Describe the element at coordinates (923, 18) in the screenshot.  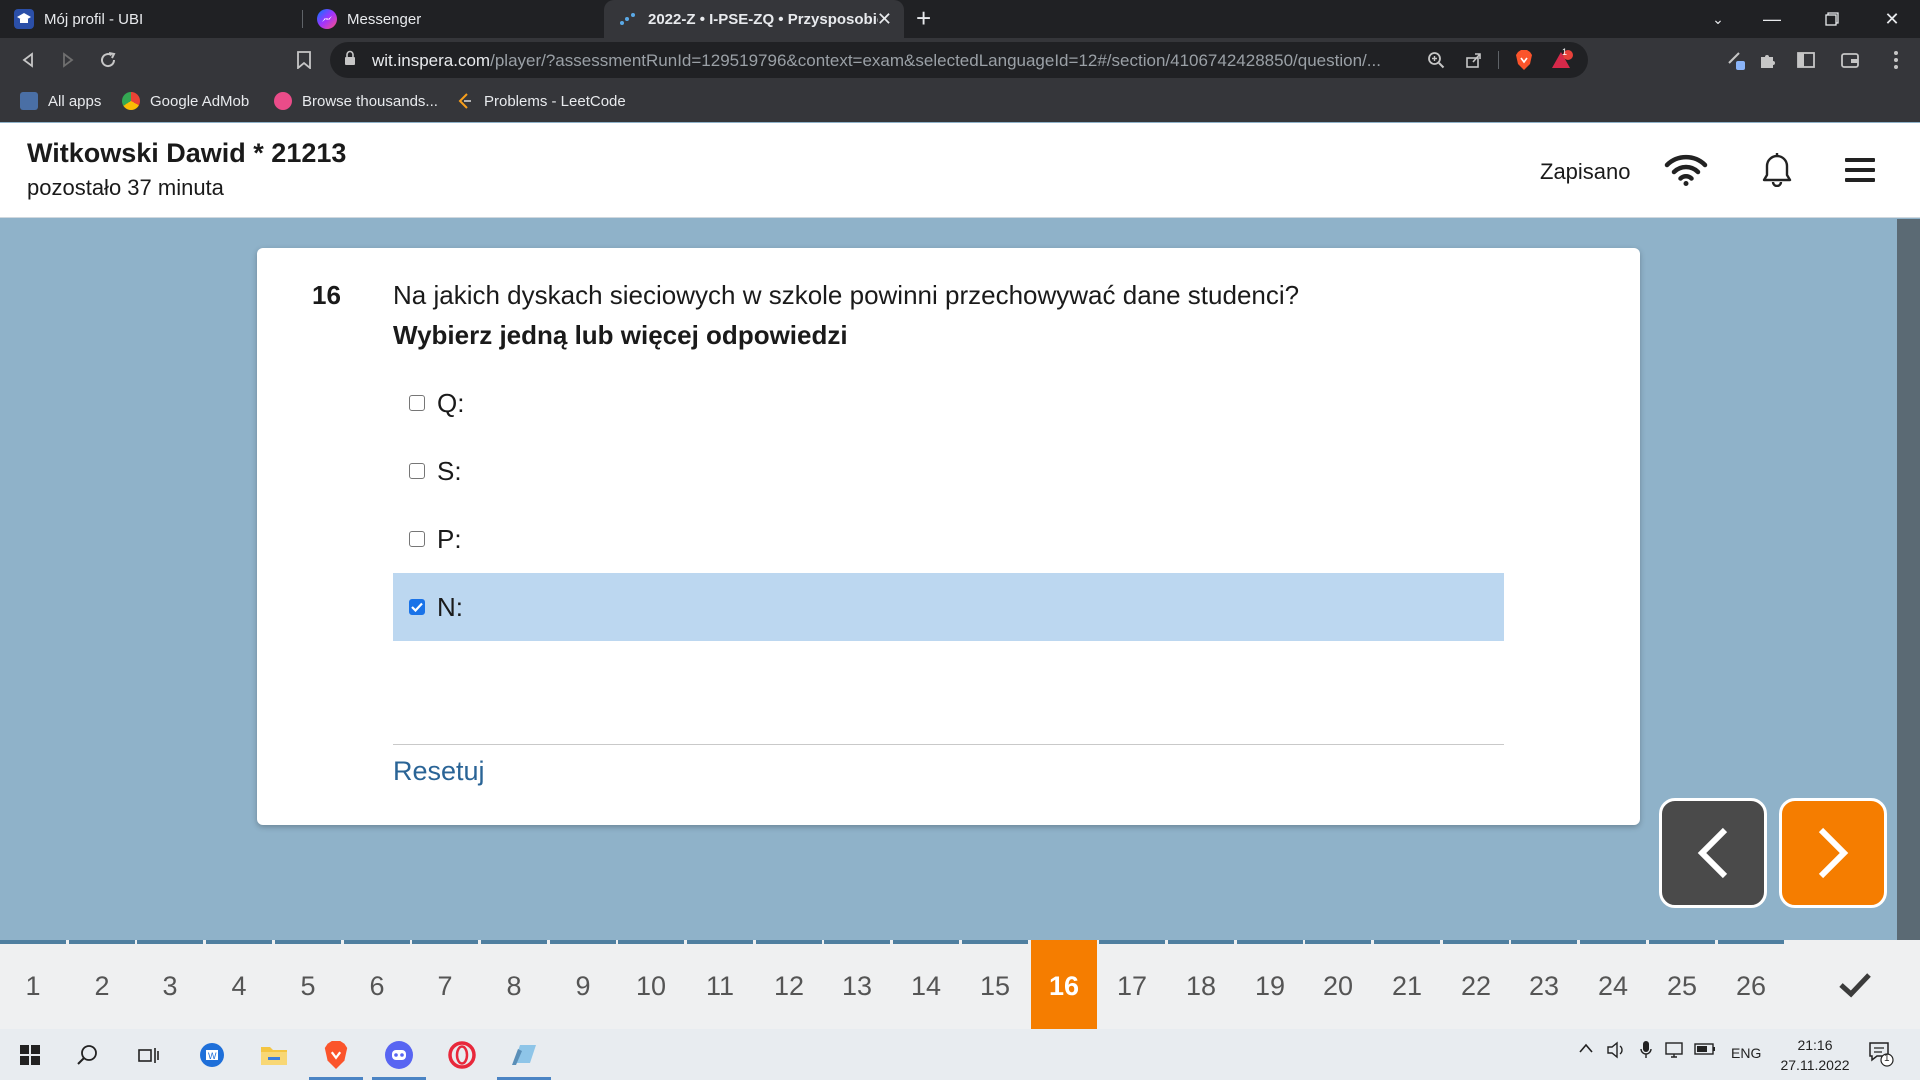
I see `new-tab-button: +` at that location.